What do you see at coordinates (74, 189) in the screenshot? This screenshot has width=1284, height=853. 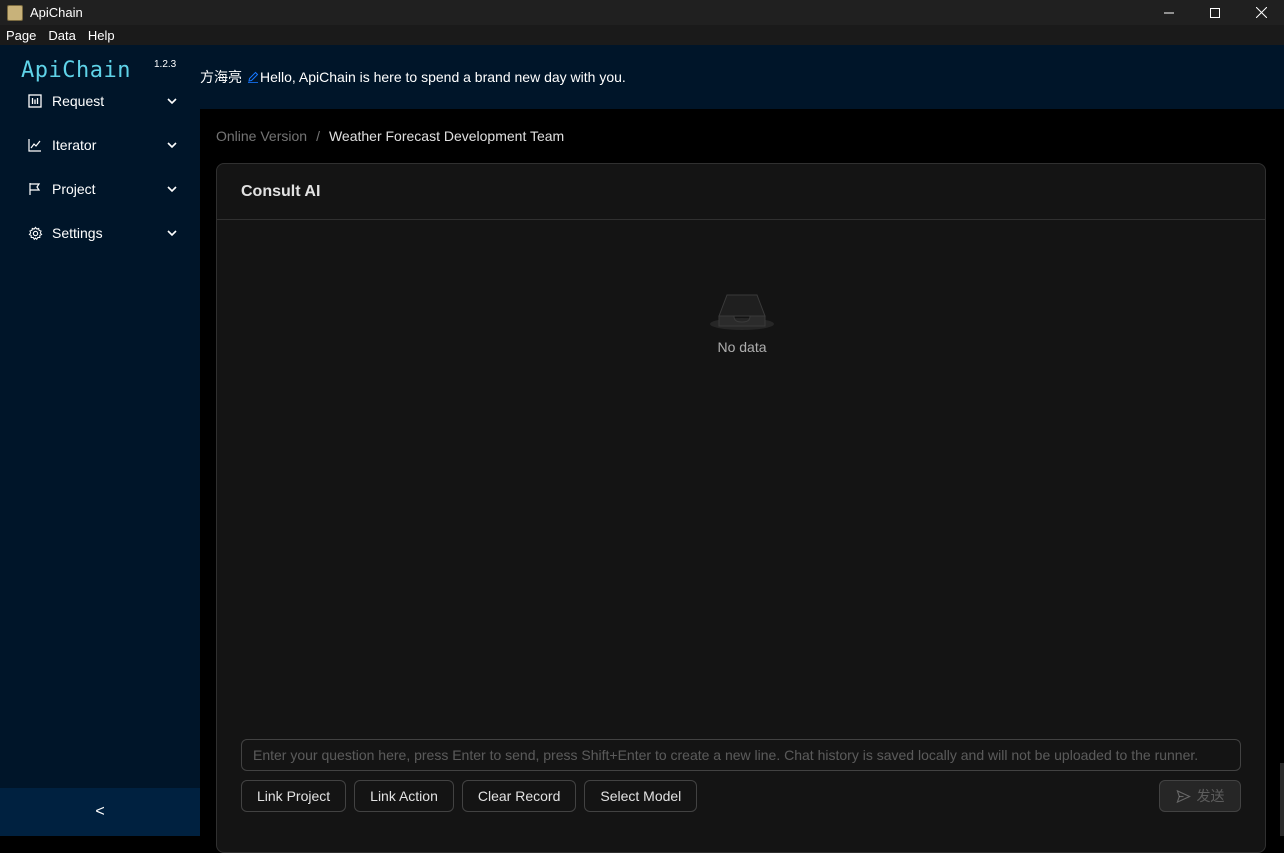 I see `sidebar-item-label: Project` at bounding box center [74, 189].